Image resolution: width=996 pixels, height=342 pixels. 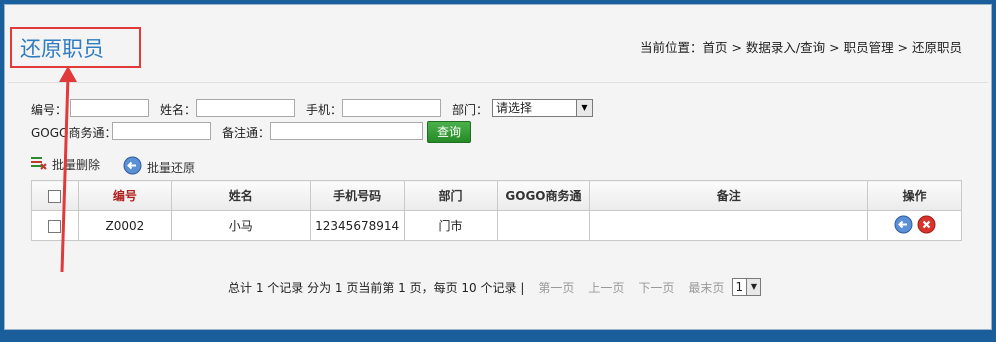 I want to click on dept-select-value: 请选择, so click(x=514, y=108).